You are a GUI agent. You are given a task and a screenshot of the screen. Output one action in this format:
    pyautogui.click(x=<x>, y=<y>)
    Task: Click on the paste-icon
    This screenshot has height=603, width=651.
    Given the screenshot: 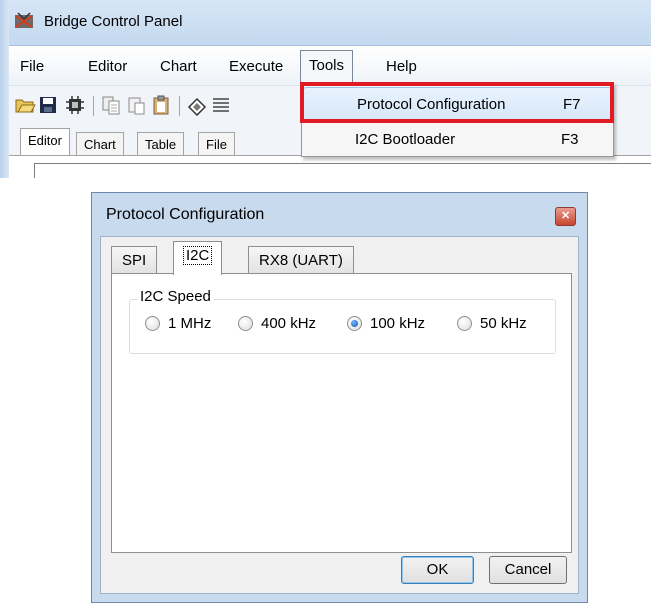 What is the action you would take?
    pyautogui.click(x=136, y=105)
    